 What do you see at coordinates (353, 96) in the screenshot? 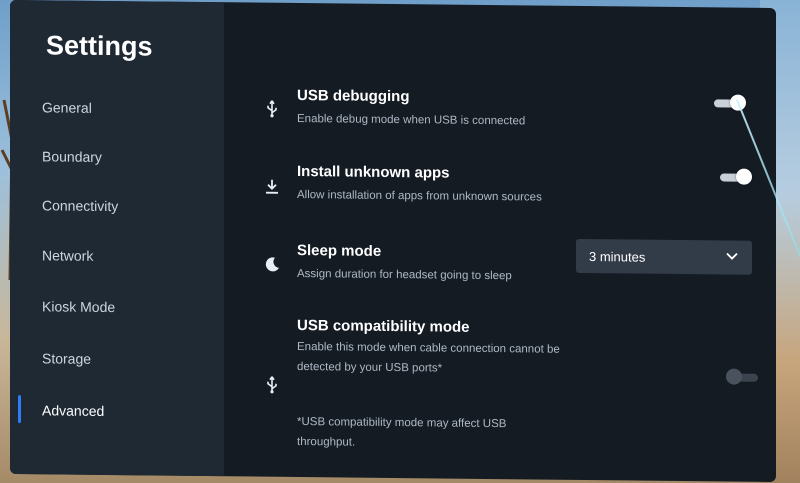
I see `usb-debugging-title: USB debugging` at bounding box center [353, 96].